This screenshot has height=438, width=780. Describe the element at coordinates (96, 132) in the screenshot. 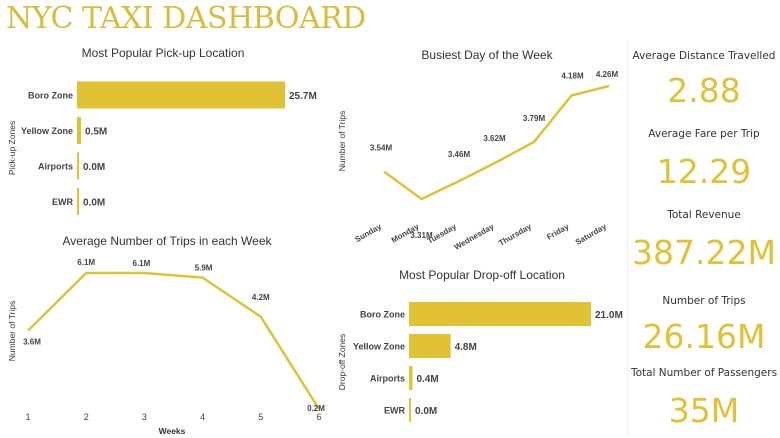

I see `pickup-data-label: 0.5M` at that location.